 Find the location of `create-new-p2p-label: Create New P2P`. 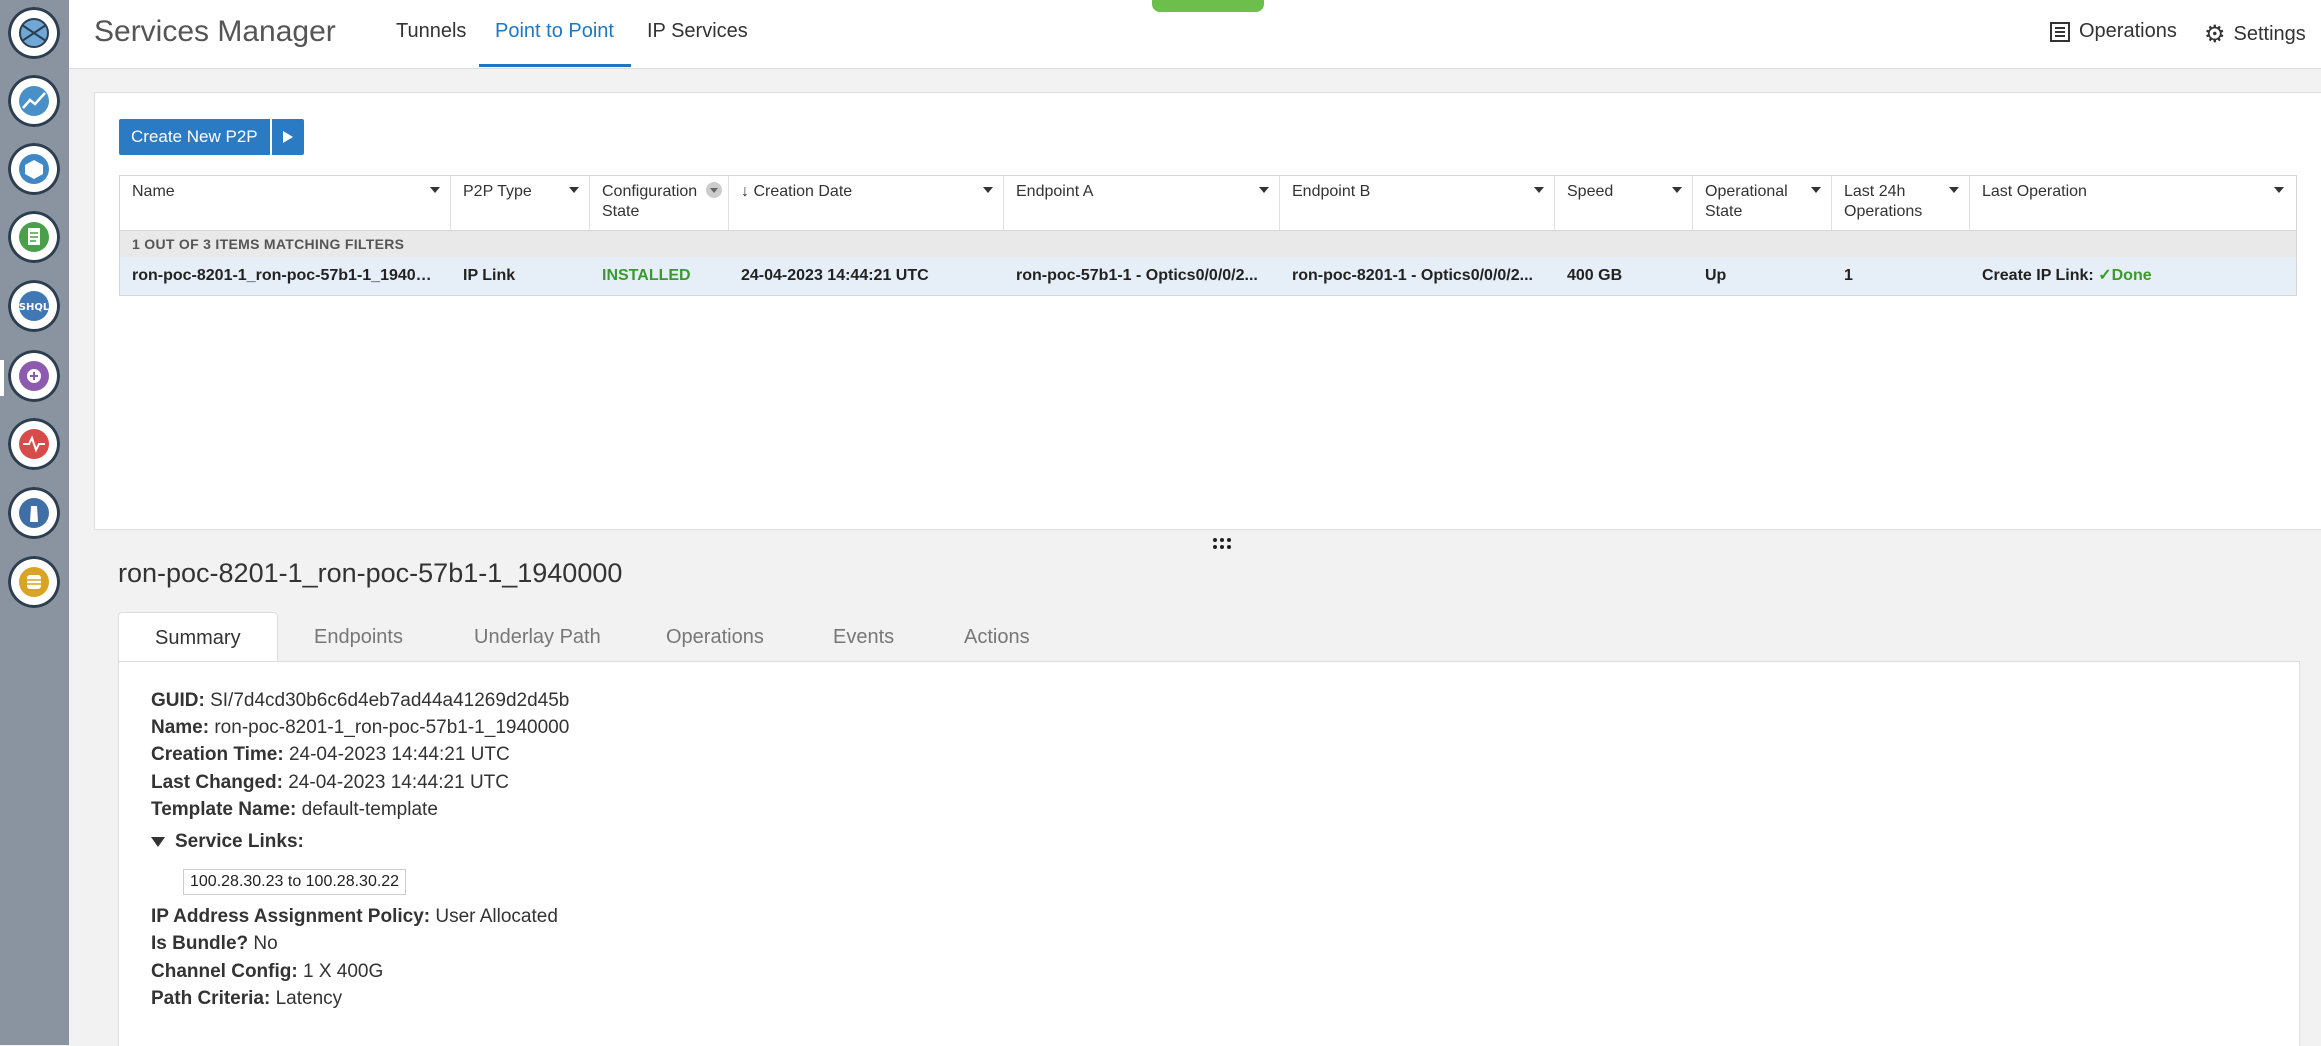

create-new-p2p-label: Create New P2P is located at coordinates (194, 137).